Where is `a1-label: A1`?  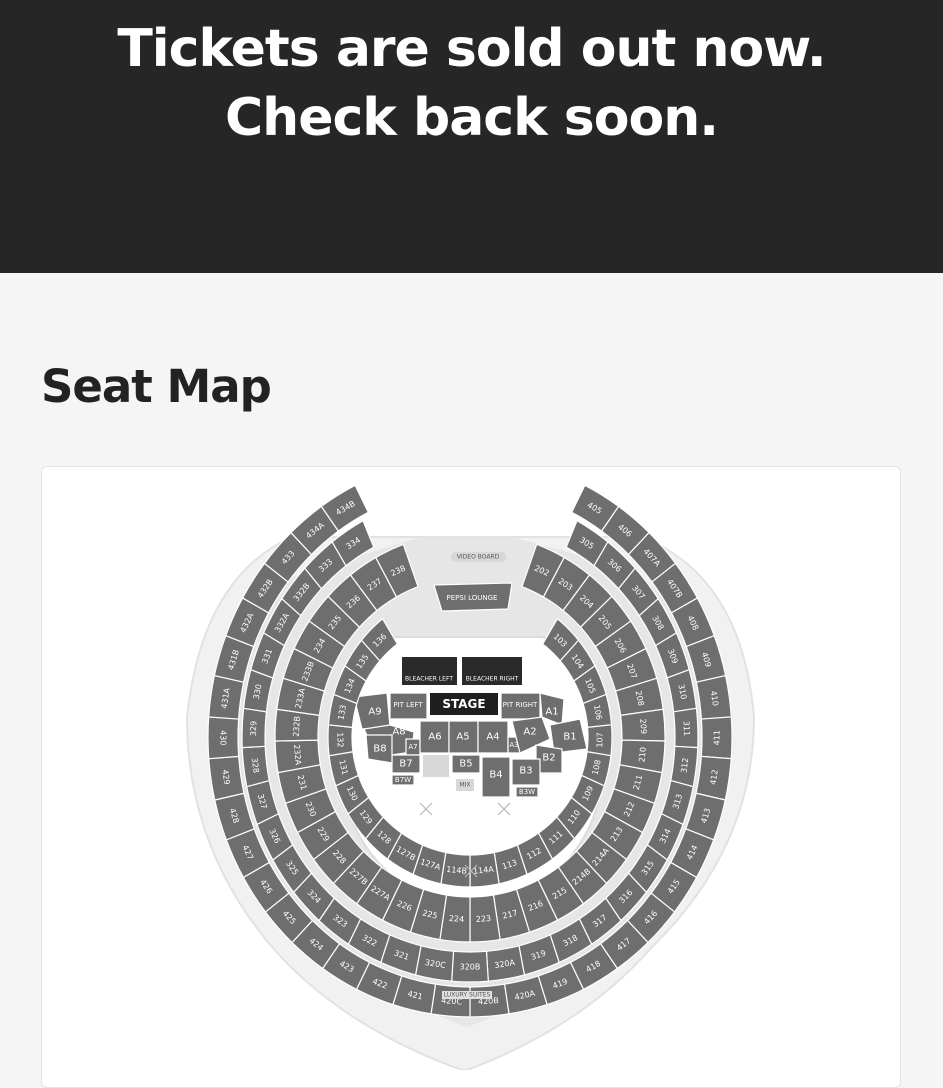 a1-label: A1 is located at coordinates (551, 712).